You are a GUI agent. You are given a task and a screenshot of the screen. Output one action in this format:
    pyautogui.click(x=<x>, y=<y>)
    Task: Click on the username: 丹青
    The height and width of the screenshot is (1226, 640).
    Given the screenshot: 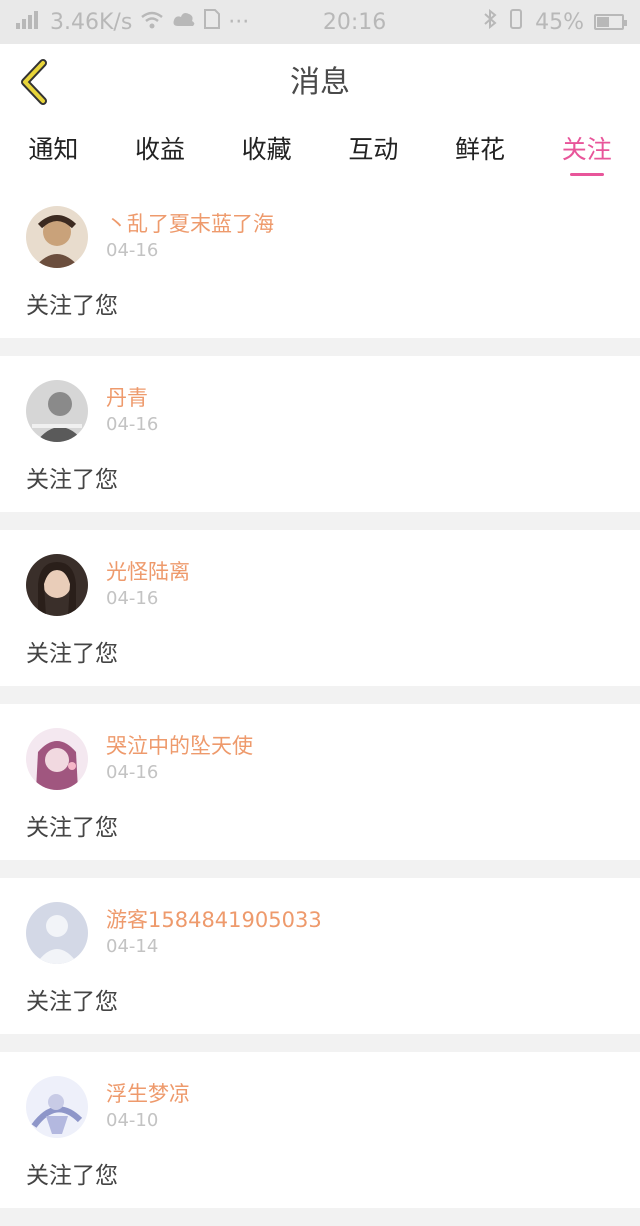 What is the action you would take?
    pyautogui.click(x=127, y=397)
    